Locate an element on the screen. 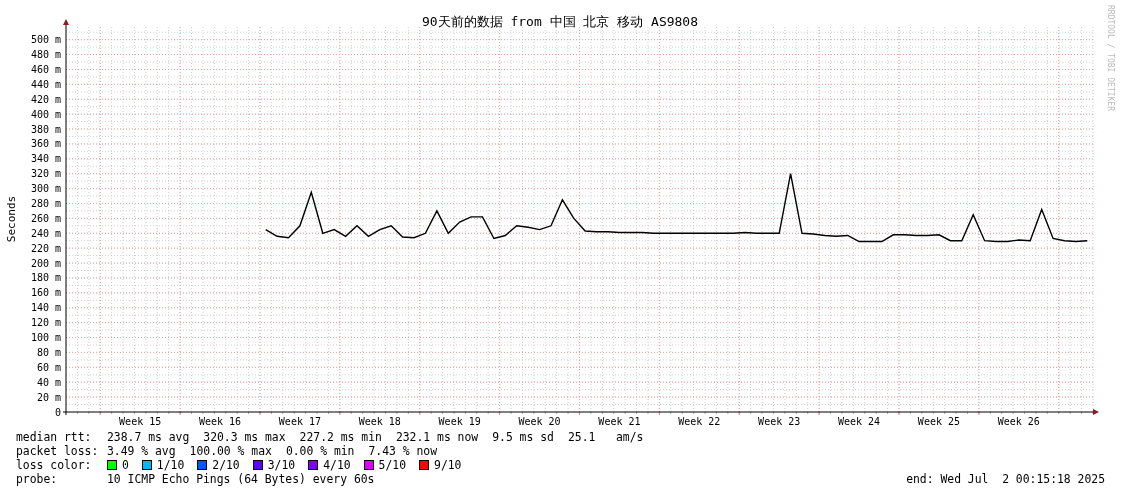  credit-text: RRDTOOL / TOBI OETIKER is located at coordinates (1110, 58).